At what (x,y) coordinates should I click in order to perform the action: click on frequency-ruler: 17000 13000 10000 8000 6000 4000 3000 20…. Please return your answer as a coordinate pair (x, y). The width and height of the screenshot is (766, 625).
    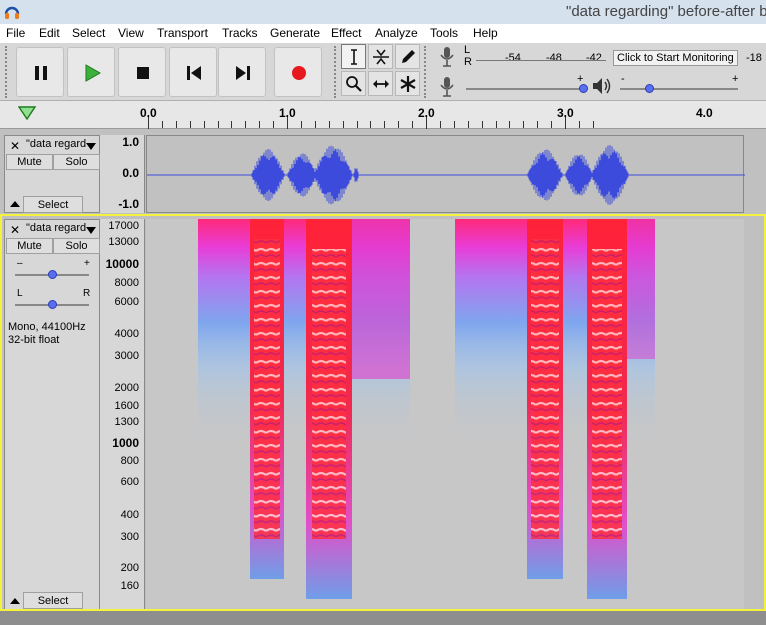
    Looking at the image, I should click on (122, 415).